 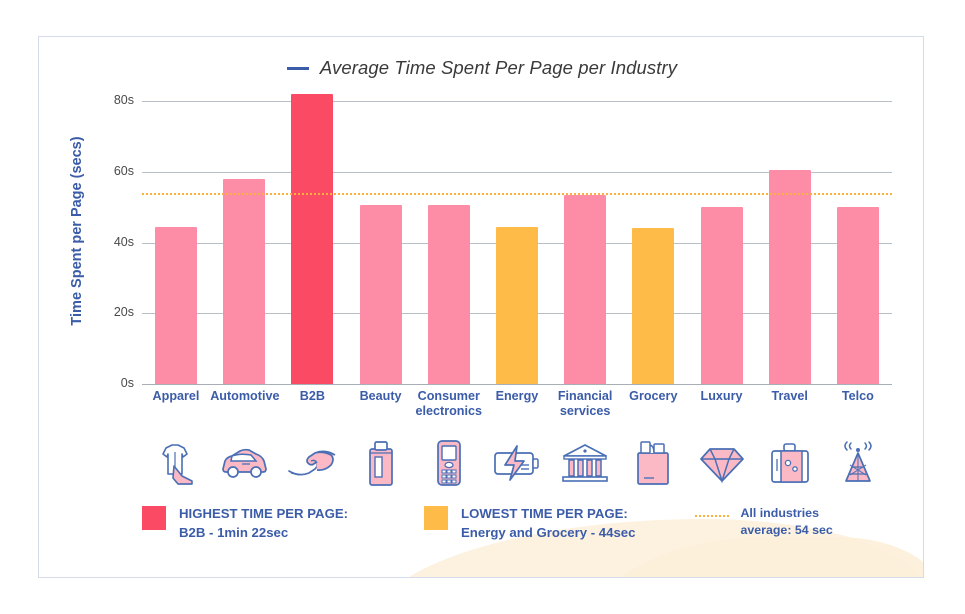 I want to click on legend-highest-line2: B2B - 1min 22sec, so click(x=234, y=532).